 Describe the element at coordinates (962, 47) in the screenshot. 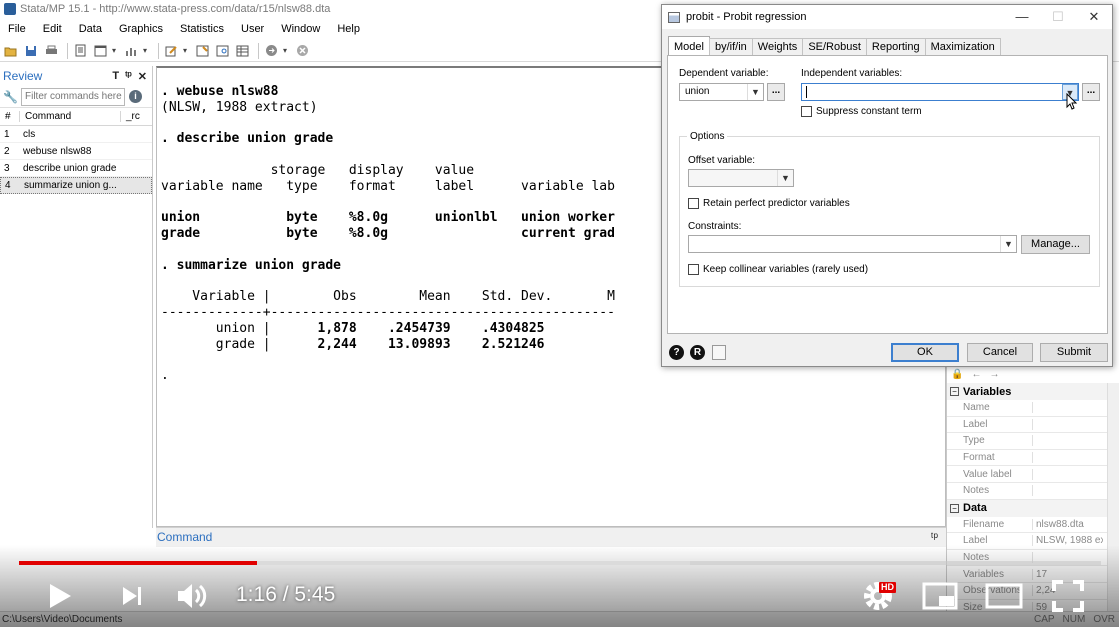

I see `tab-maximization: Maximization` at that location.